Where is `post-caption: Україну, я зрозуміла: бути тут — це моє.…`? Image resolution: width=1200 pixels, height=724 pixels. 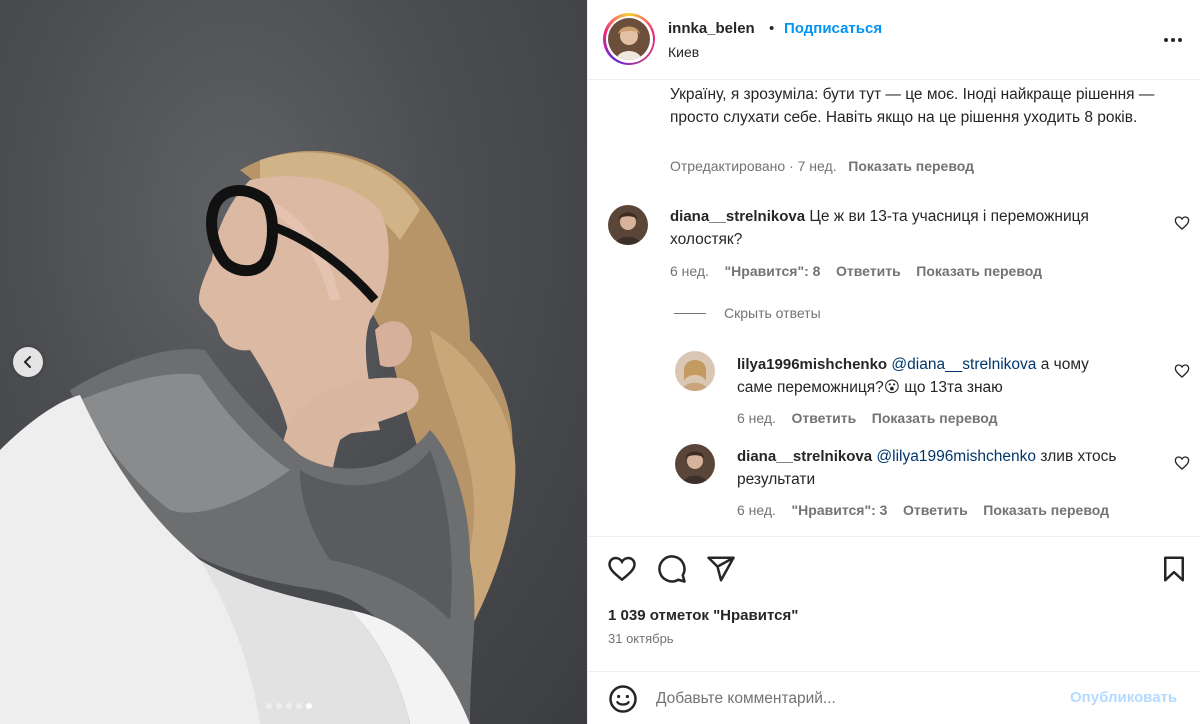
post-caption: Україну, я зрозуміла: бути тут — це моє.… is located at coordinates (912, 106).